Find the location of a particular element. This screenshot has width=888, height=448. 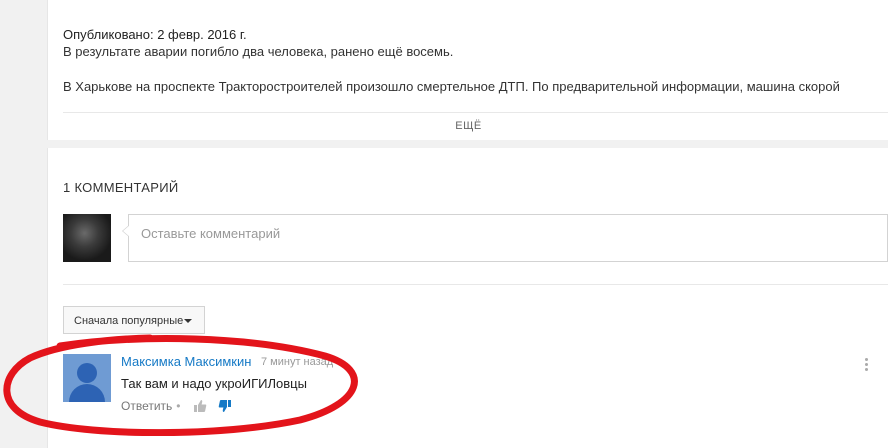

comment-text: Так вам и надо укроИГИЛовцы is located at coordinates (214, 383).